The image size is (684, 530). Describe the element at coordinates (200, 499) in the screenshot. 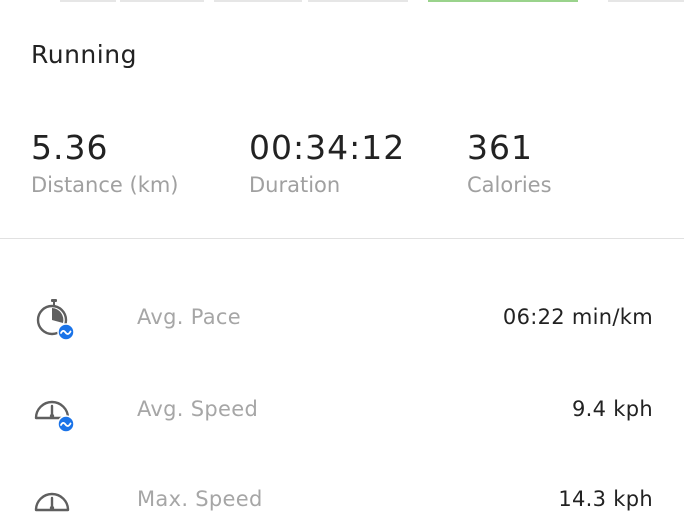

I see `max-speed-label: Max. Speed` at that location.